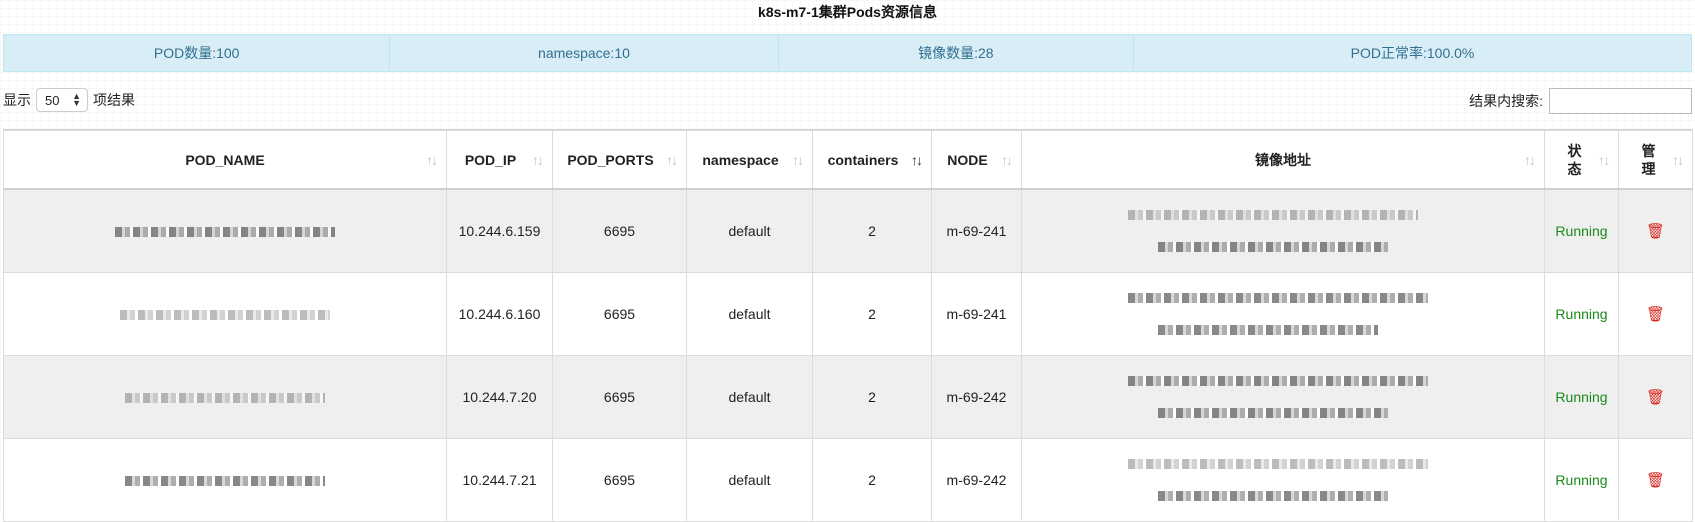  Describe the element at coordinates (62, 100) in the screenshot. I see `page-length-select: 50 ▲ ▼` at that location.